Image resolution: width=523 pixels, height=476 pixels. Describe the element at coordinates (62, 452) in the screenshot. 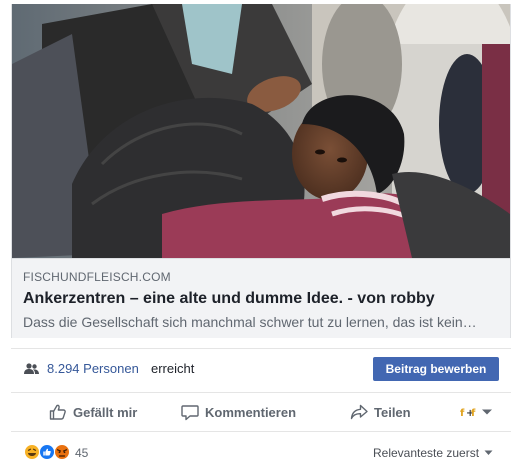

I see `angry-icon` at that location.